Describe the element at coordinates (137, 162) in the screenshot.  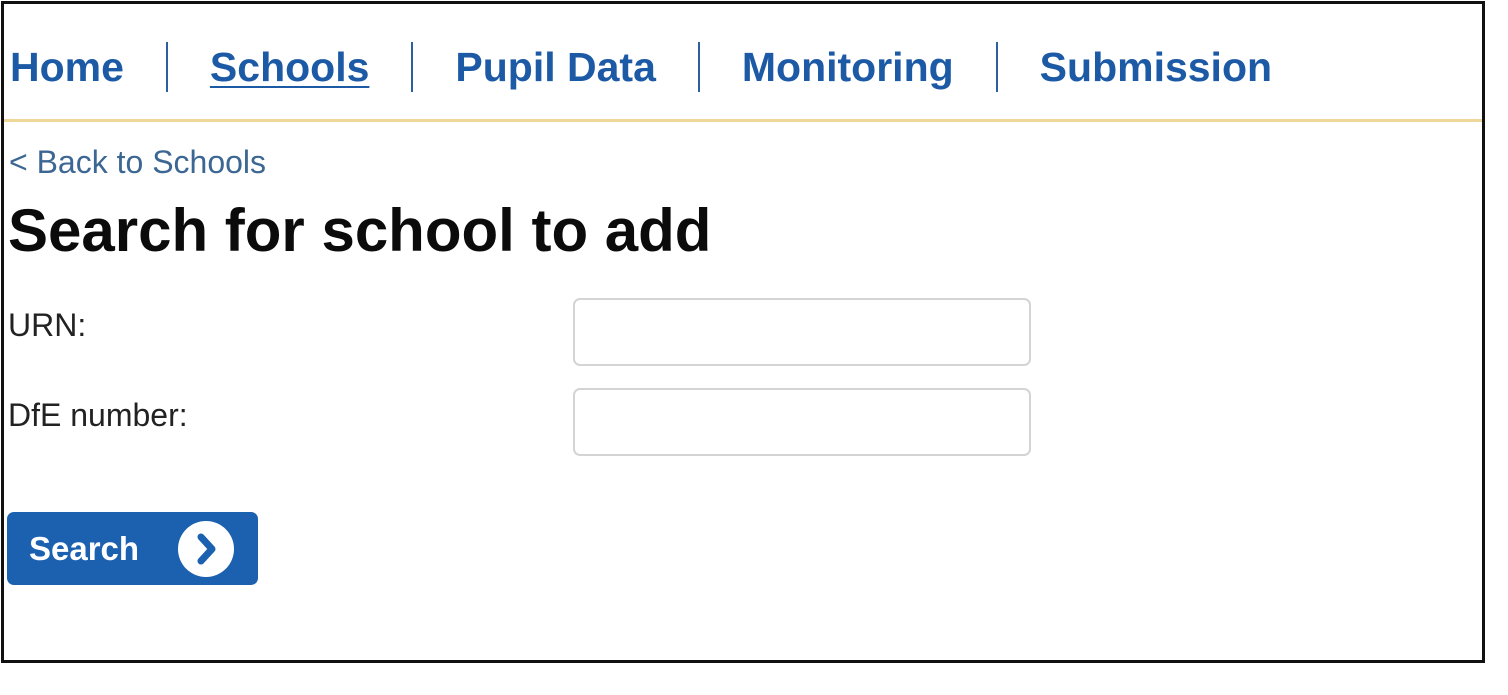
I see `back-to-schools-link: < Back to Schools` at that location.